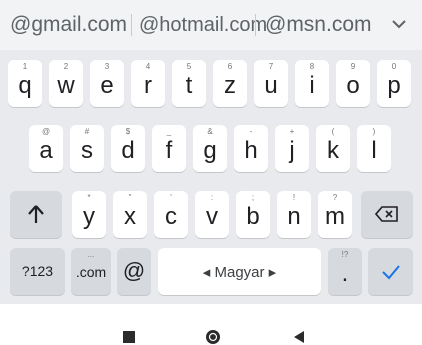  What do you see at coordinates (292, 148) in the screenshot?
I see `key-j: + j` at bounding box center [292, 148].